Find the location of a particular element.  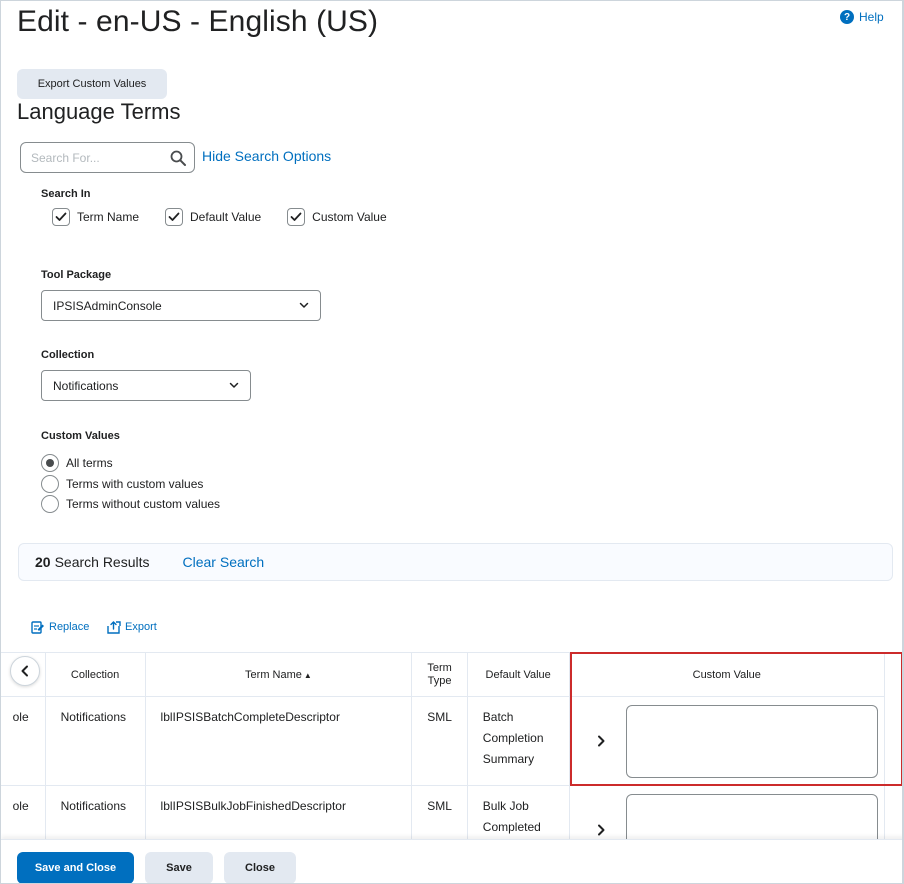

collection-value: Notifications is located at coordinates (86, 385).